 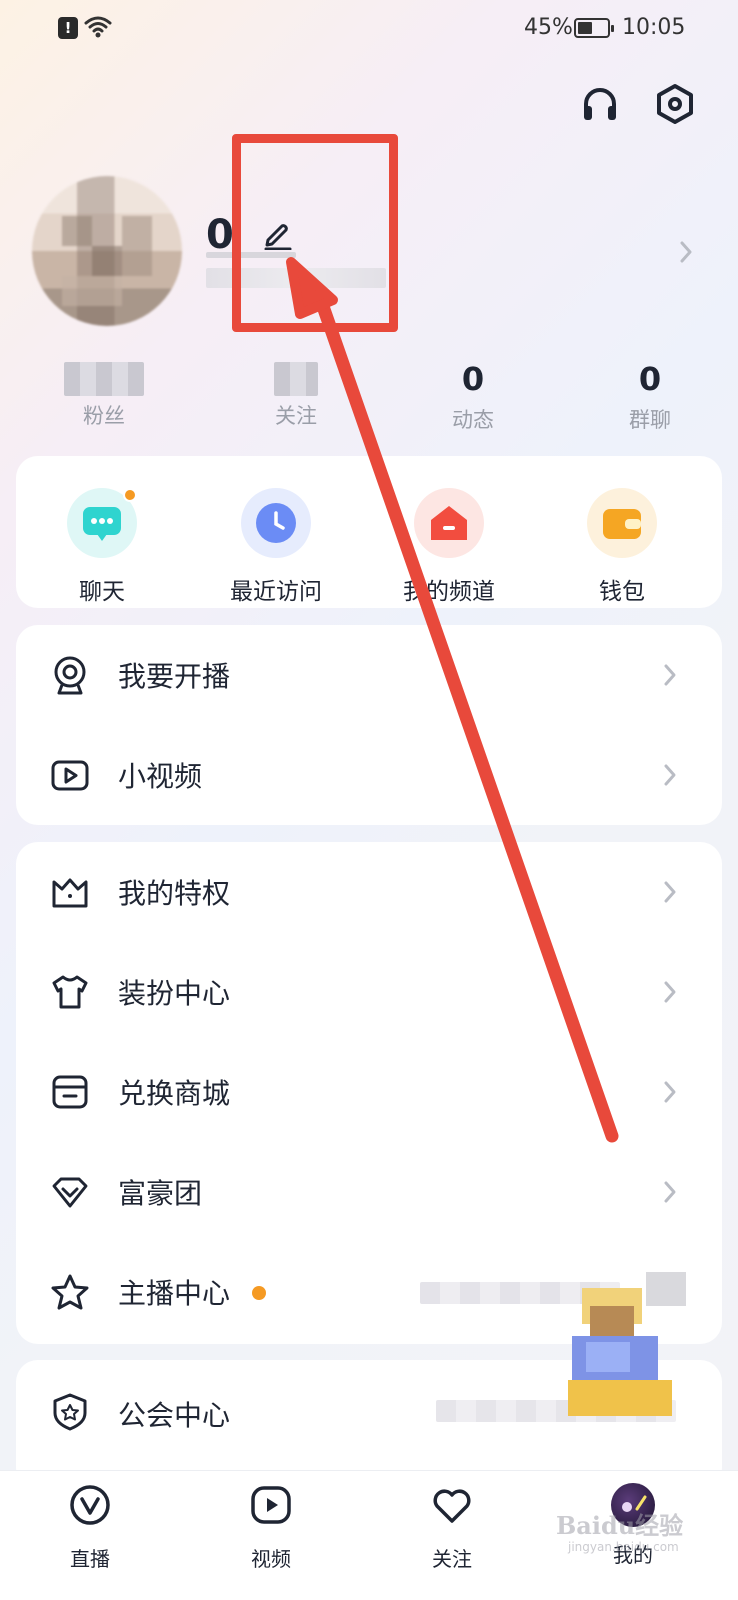 What do you see at coordinates (473, 420) in the screenshot?
I see `stat-label: 动态` at bounding box center [473, 420].